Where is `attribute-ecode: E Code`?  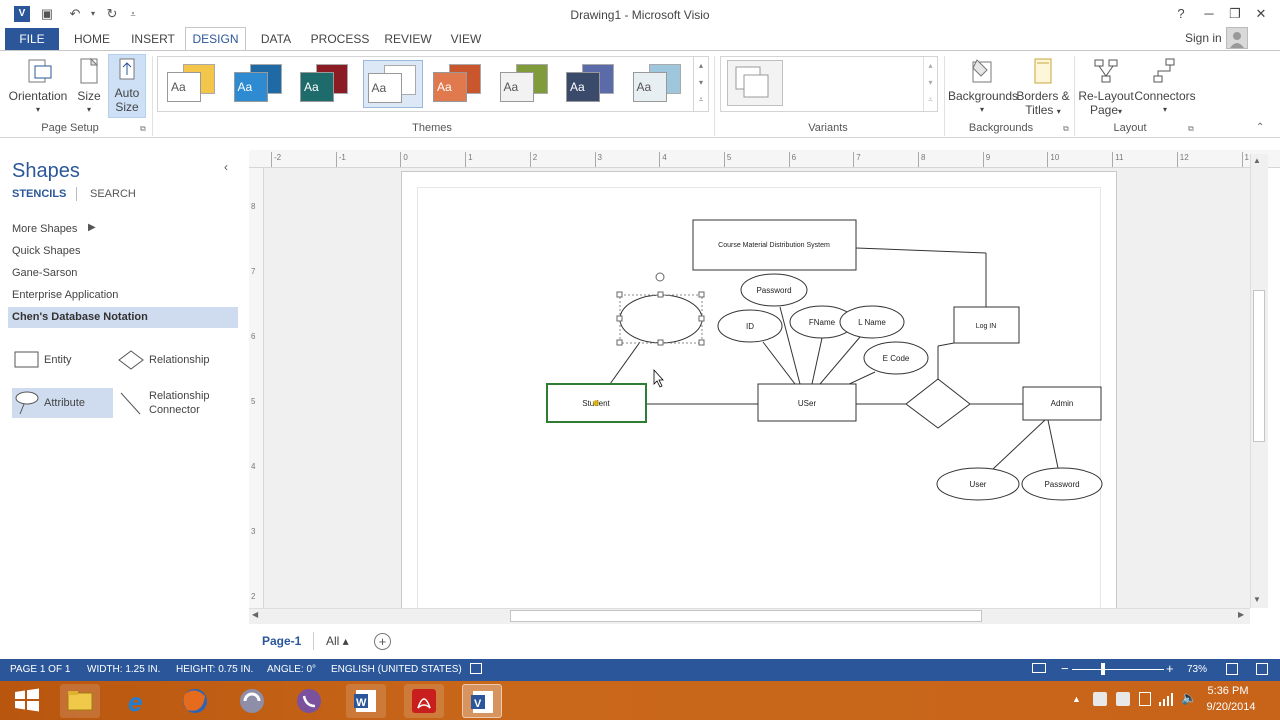 attribute-ecode: E Code is located at coordinates (896, 358).